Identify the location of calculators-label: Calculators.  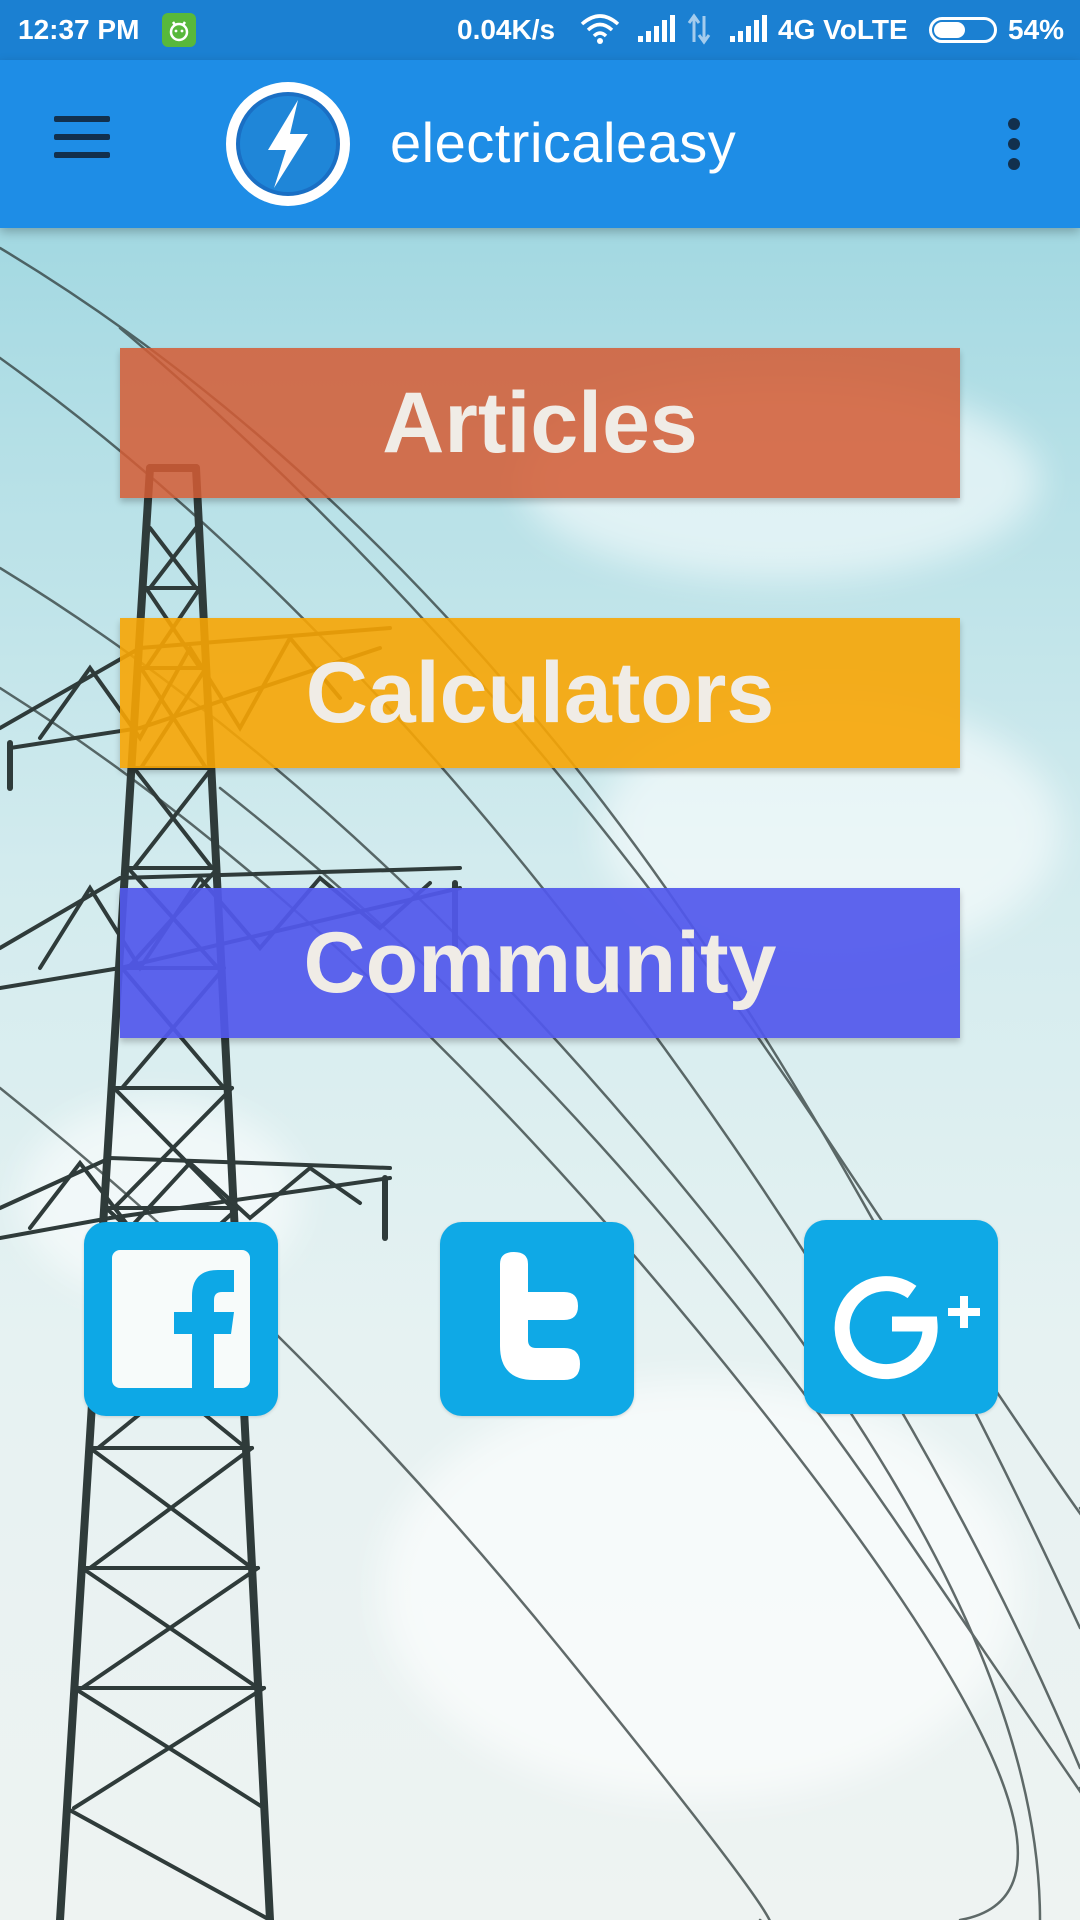
(540, 692).